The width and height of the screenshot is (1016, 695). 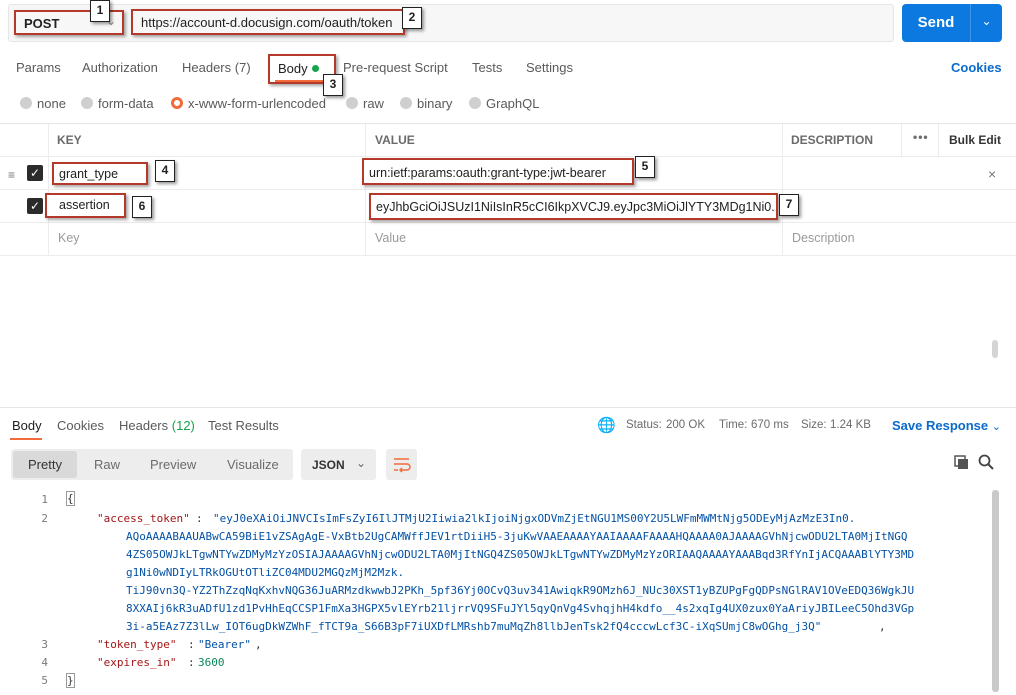 I want to click on bulk-edit-button: Bulk Edit, so click(x=975, y=140).